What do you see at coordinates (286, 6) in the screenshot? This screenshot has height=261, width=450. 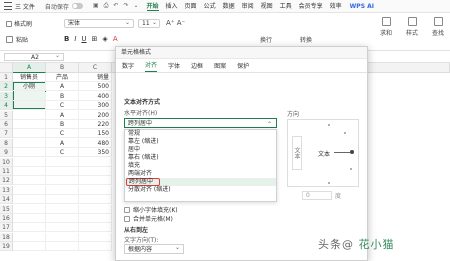 I see `menu-item: 工具` at bounding box center [286, 6].